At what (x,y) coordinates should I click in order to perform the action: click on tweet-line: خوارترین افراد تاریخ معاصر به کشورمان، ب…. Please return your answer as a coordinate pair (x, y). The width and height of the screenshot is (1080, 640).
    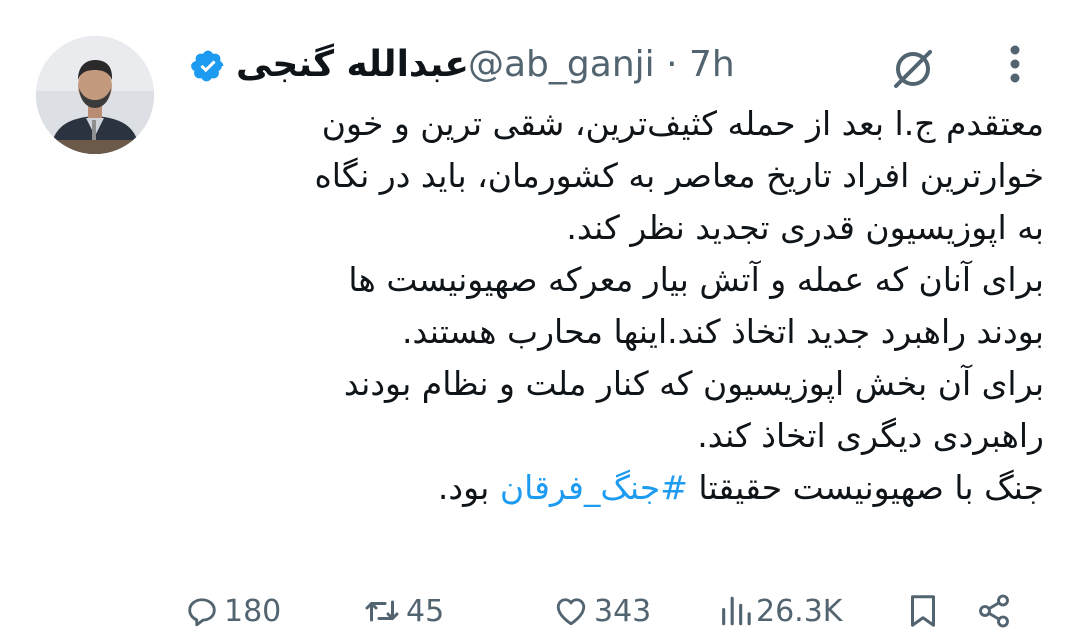
    Looking at the image, I should click on (679, 175).